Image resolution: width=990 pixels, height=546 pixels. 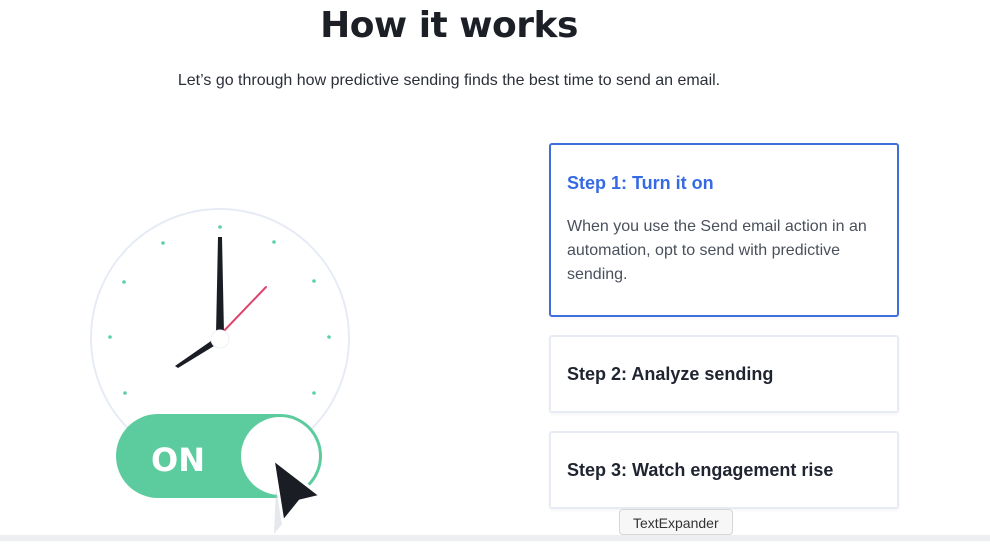 I want to click on page-title: How it works, so click(x=449, y=25).